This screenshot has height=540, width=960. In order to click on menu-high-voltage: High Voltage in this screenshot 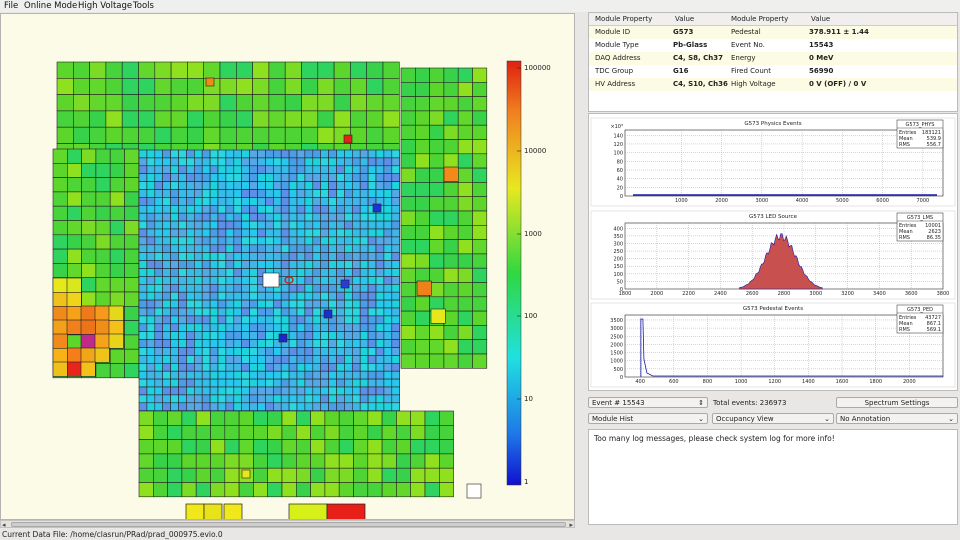, I will do `click(105, 6)`.